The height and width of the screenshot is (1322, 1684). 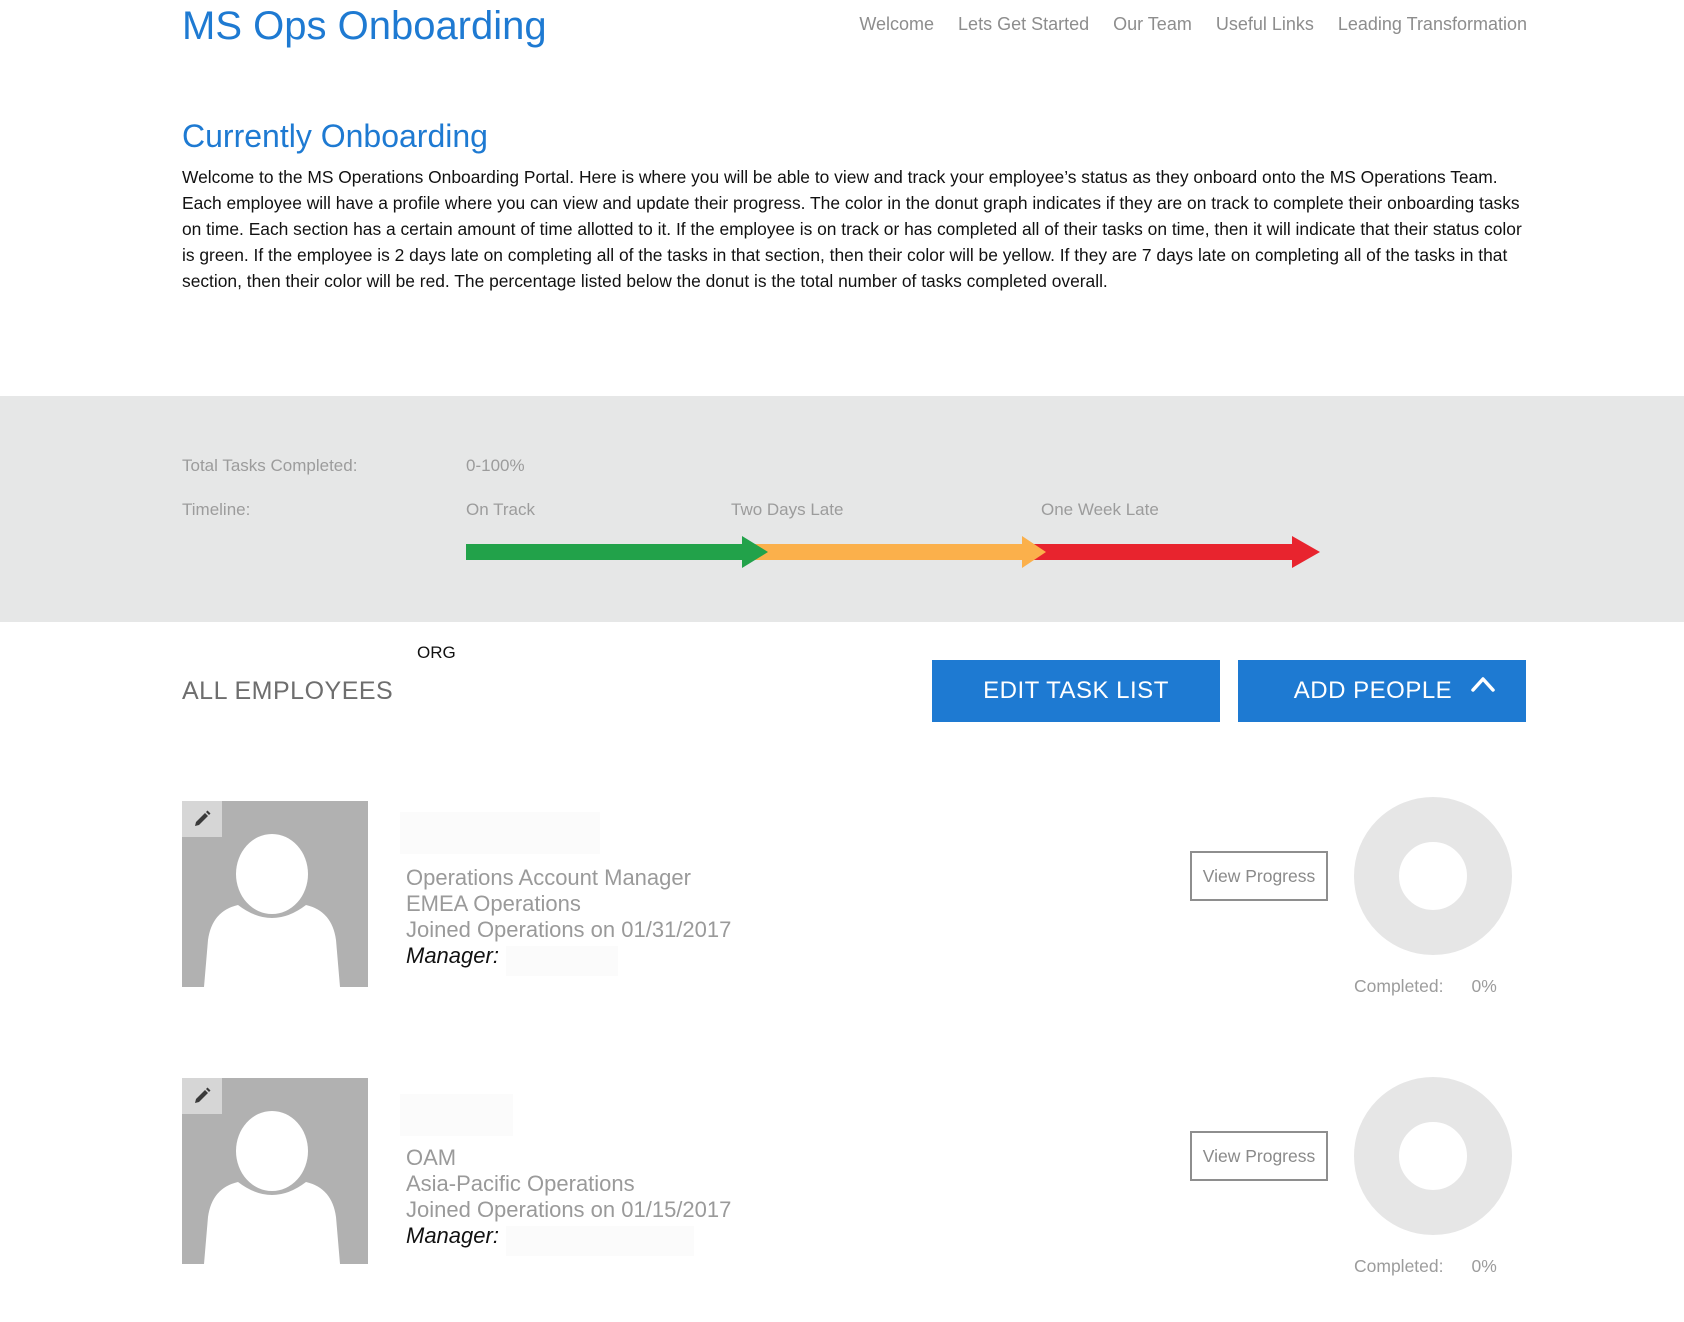 I want to click on org-filter-label: ORG, so click(x=436, y=653).